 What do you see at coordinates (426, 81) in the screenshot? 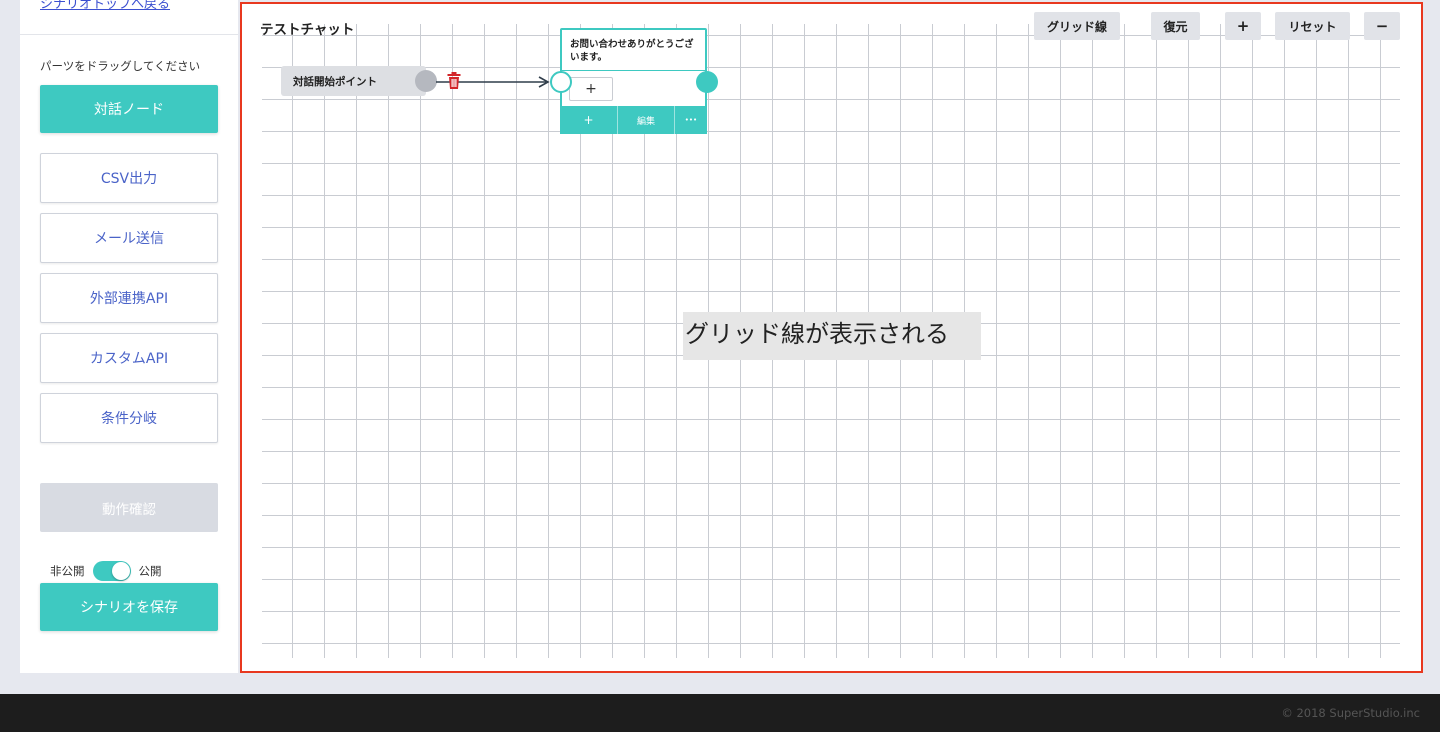
I see `start-node-output-port` at bounding box center [426, 81].